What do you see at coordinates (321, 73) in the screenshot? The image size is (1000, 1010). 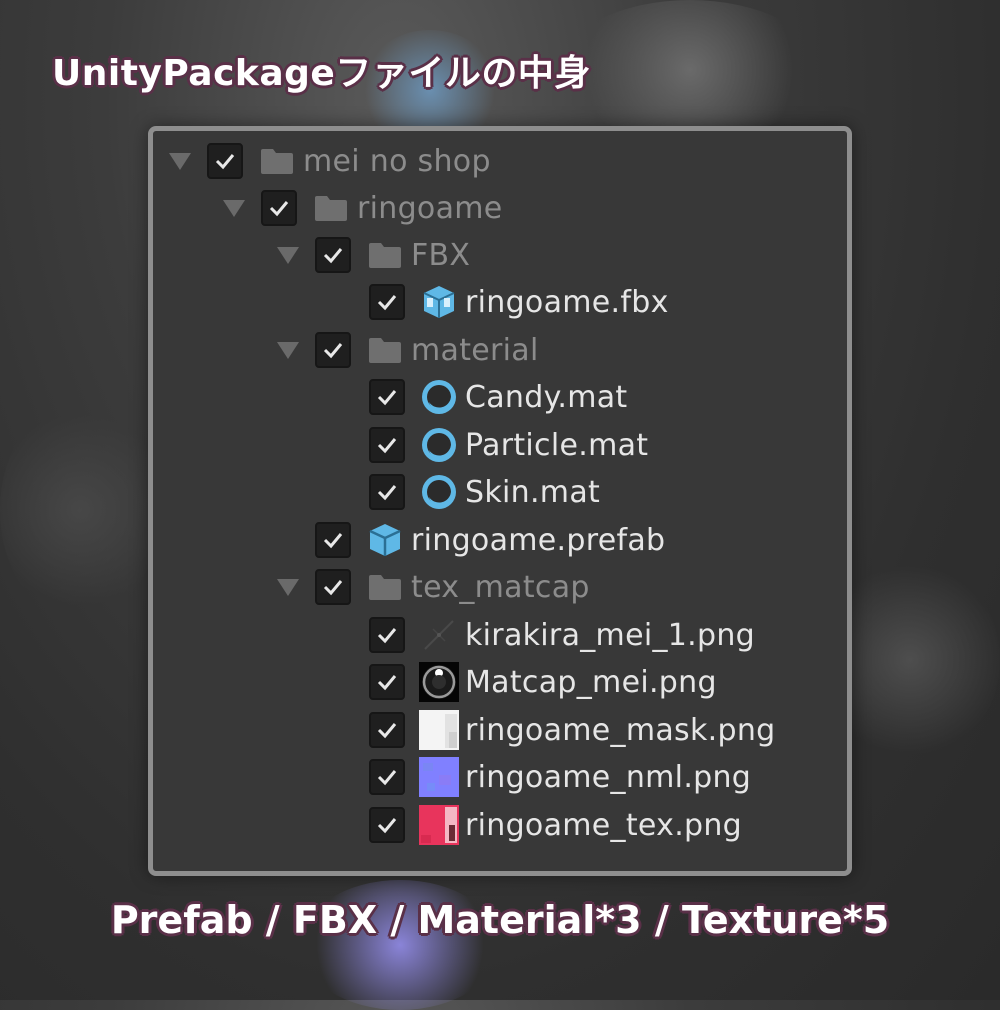 I see `page-title: UnityPackageファイルの中身` at bounding box center [321, 73].